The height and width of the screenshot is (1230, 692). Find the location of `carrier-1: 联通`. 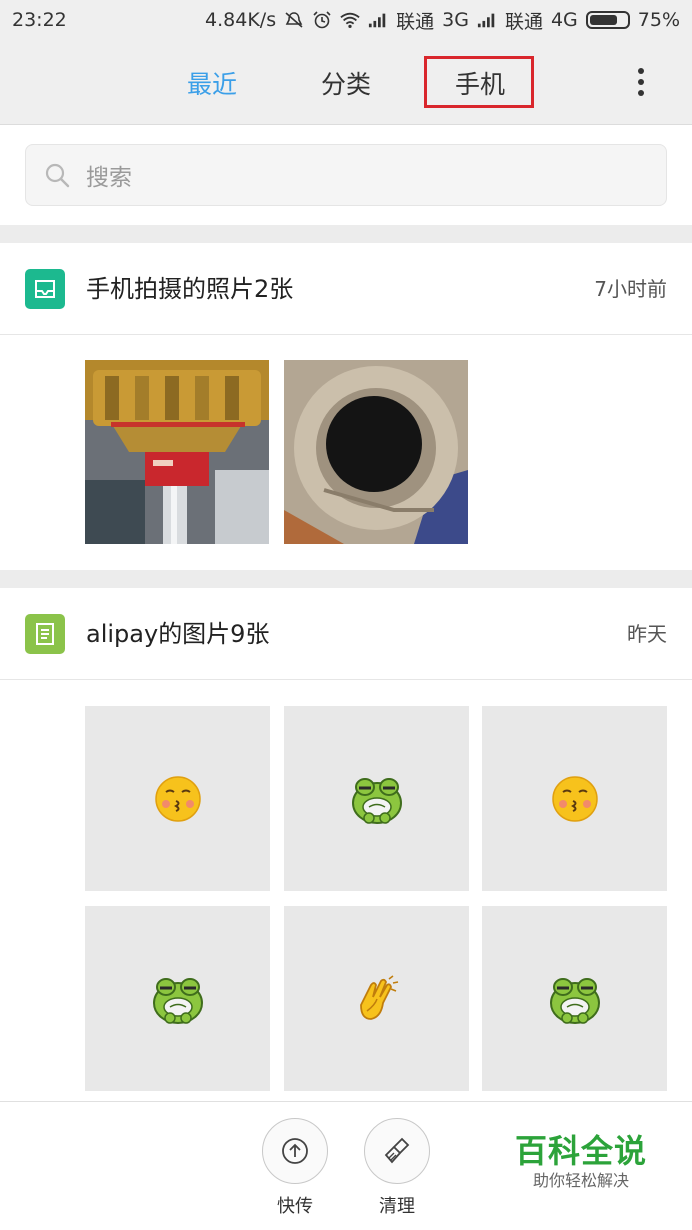

carrier-1: 联通 is located at coordinates (415, 21).